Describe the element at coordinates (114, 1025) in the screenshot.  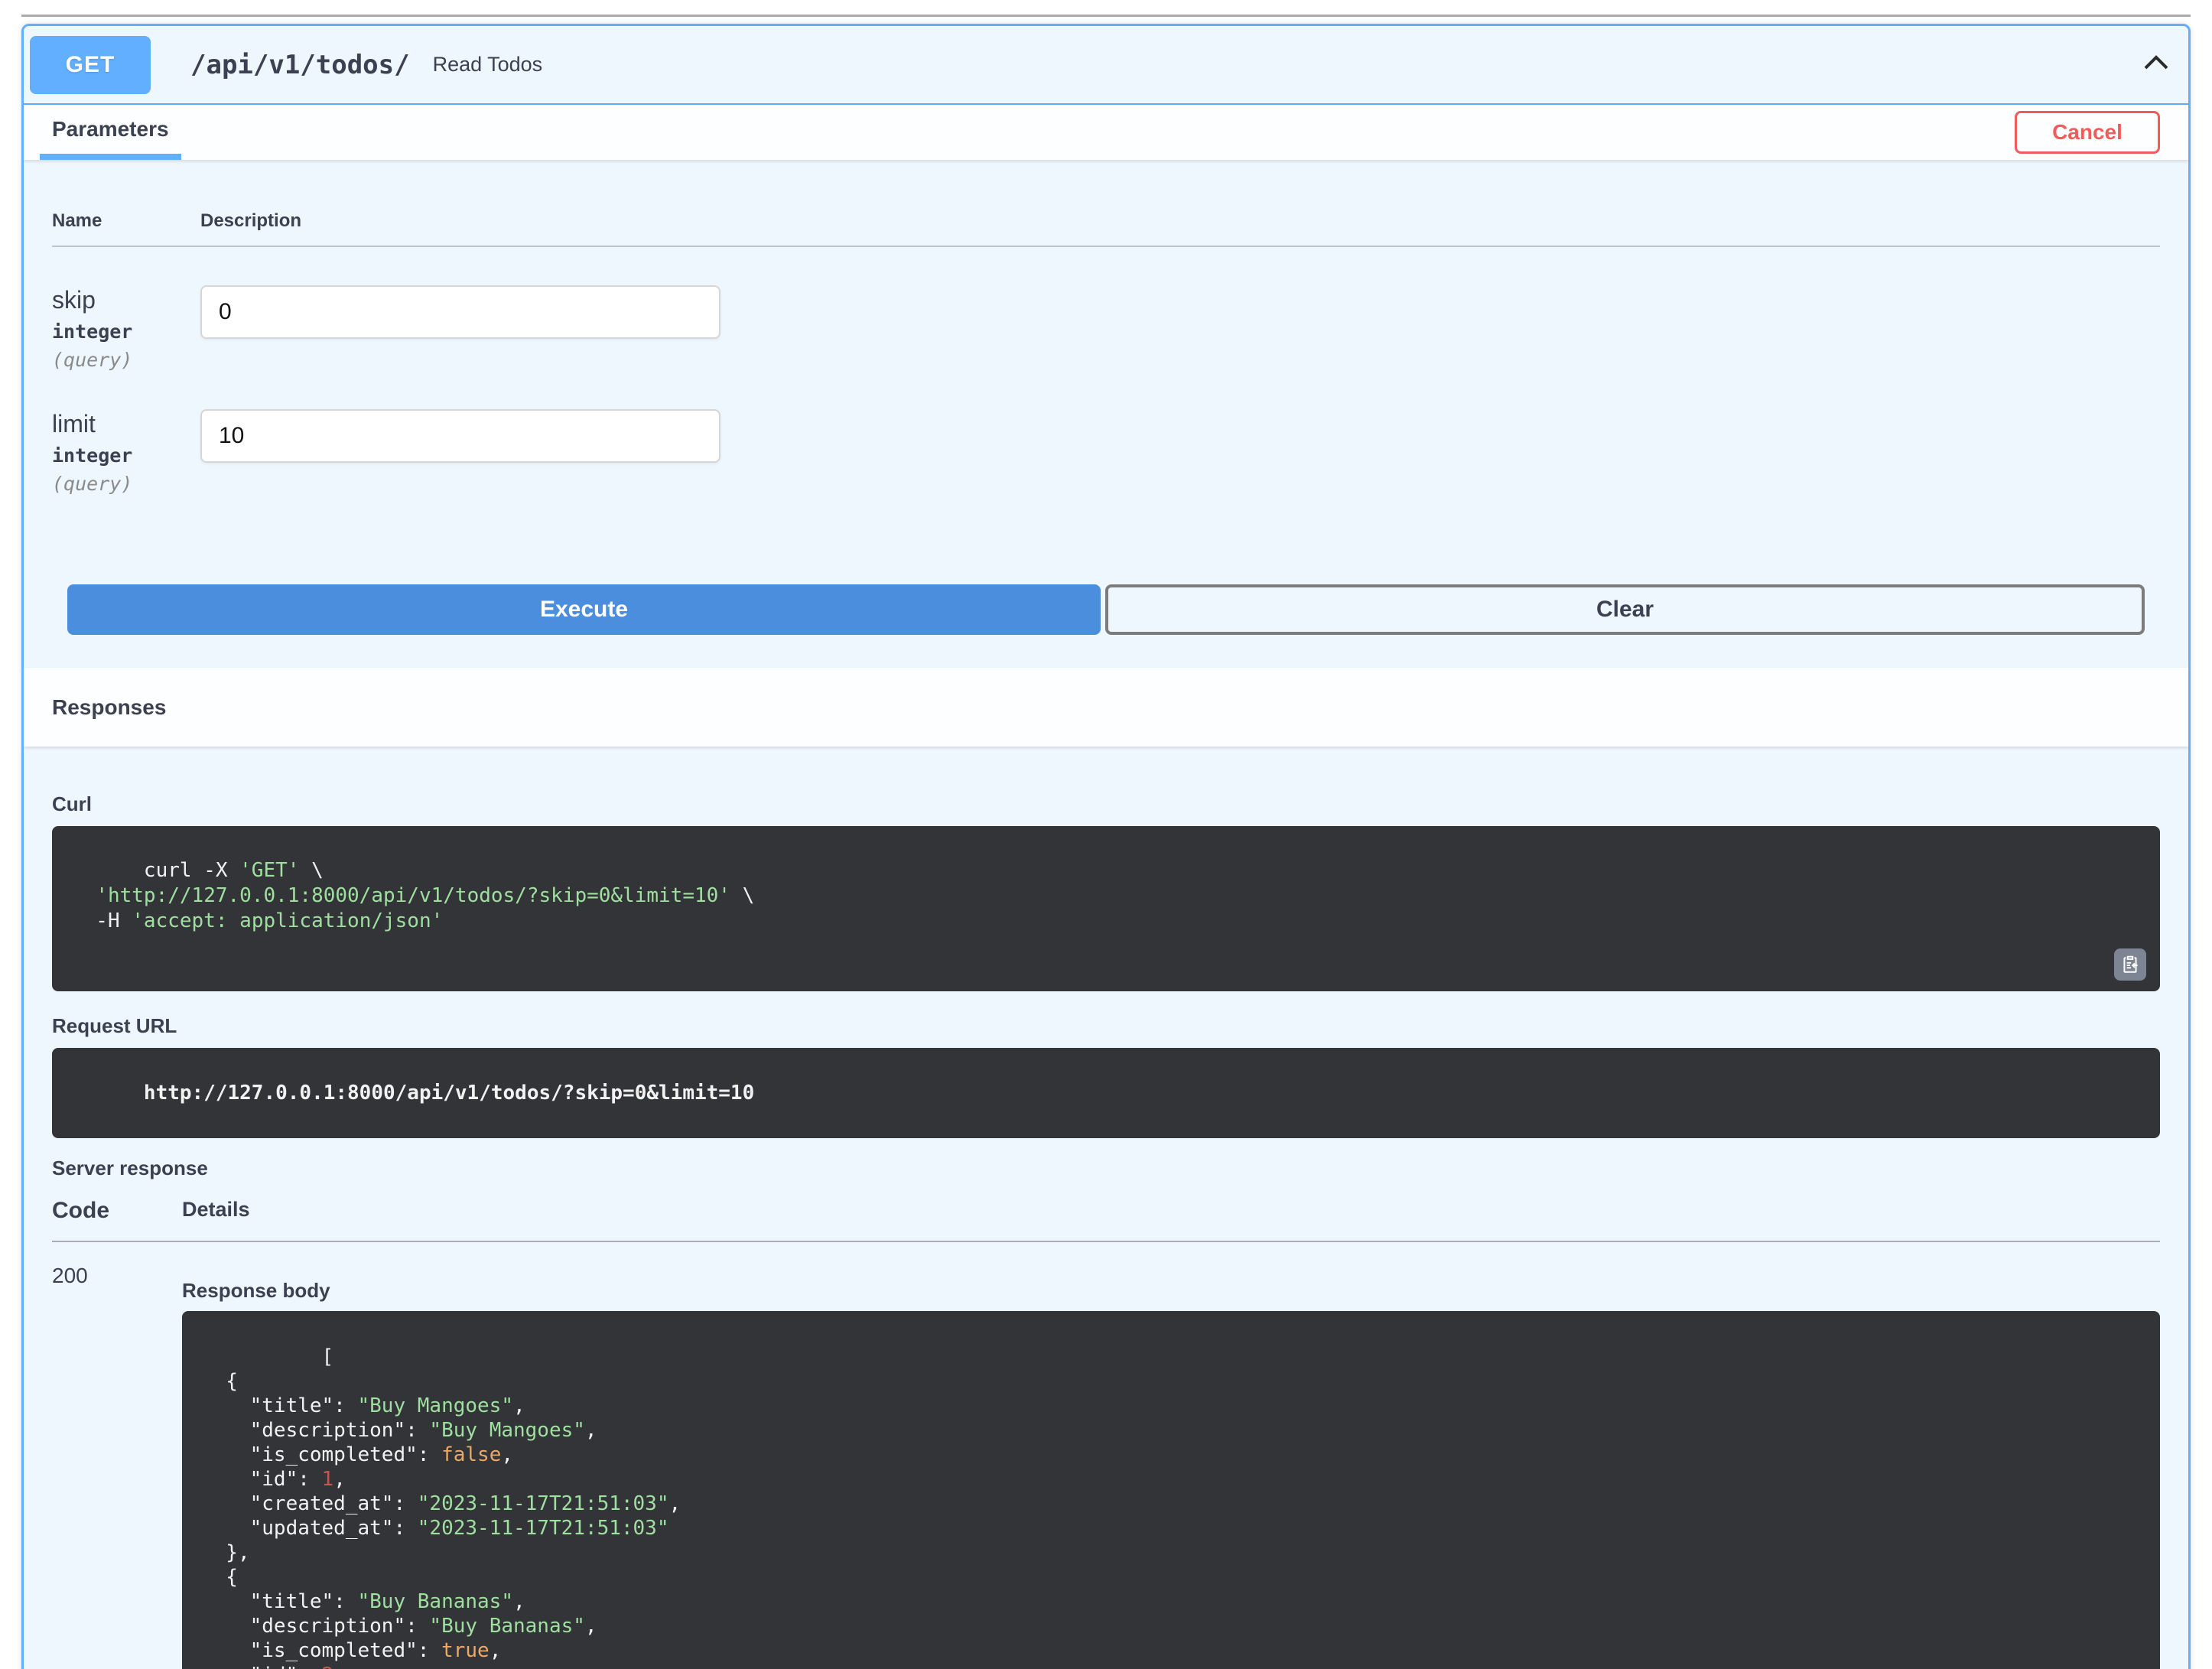
I see `request-url-label: Request URL` at that location.